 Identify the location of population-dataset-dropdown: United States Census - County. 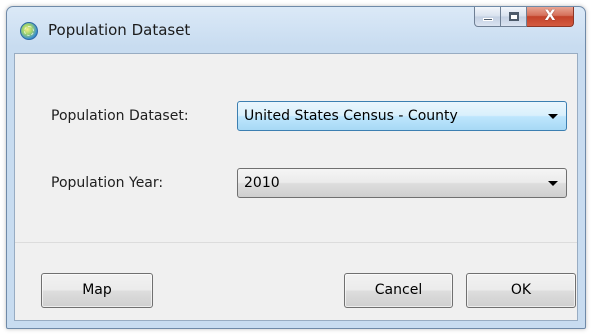
(402, 116).